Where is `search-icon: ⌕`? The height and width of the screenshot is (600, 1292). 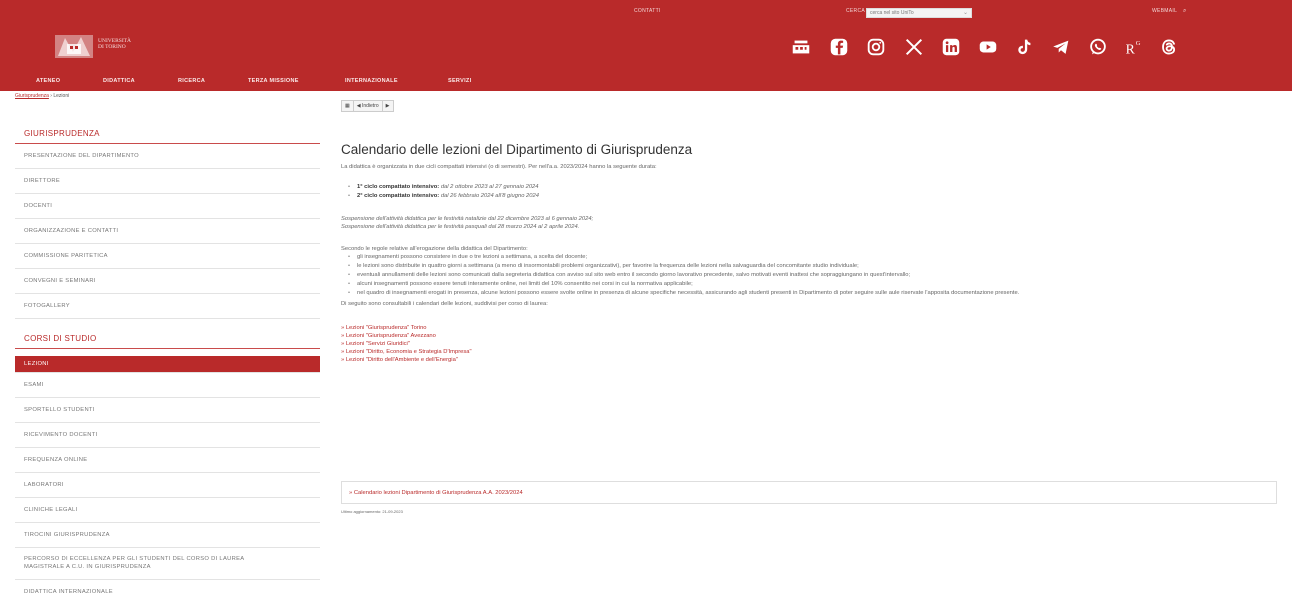
search-icon: ⌕ is located at coordinates (1185, 11).